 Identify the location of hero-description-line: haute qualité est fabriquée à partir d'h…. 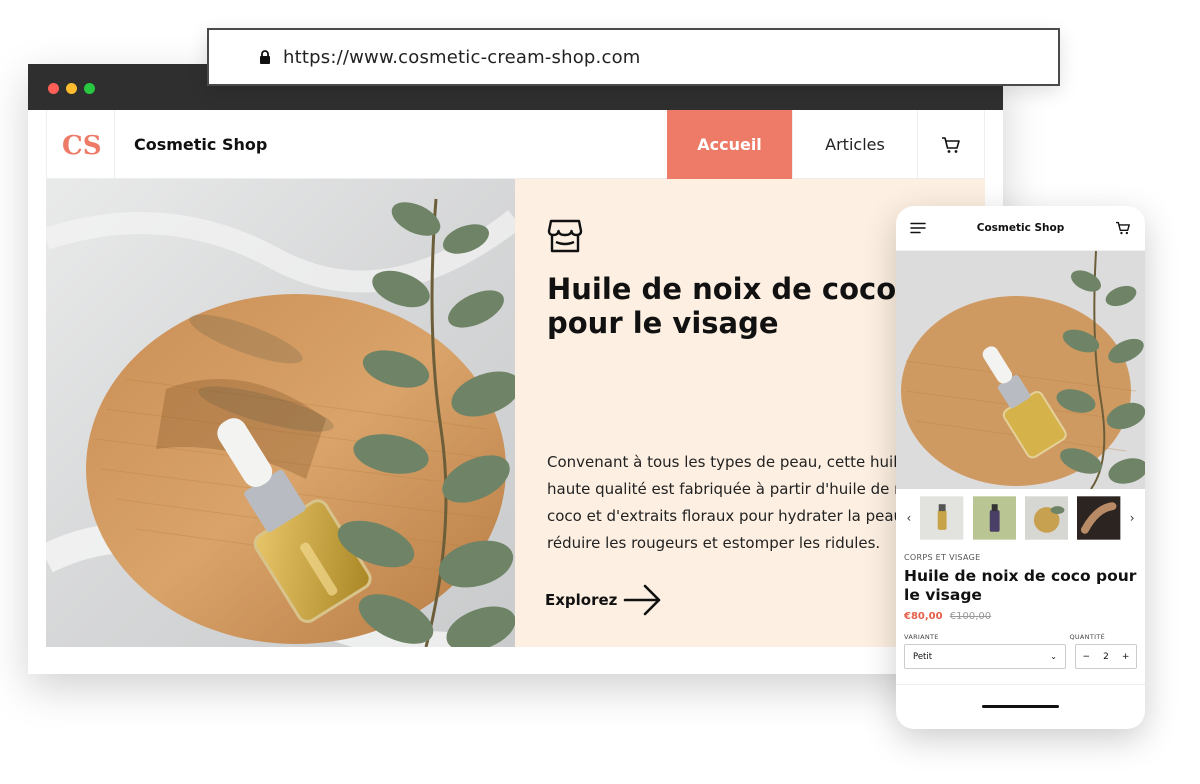
(737, 489).